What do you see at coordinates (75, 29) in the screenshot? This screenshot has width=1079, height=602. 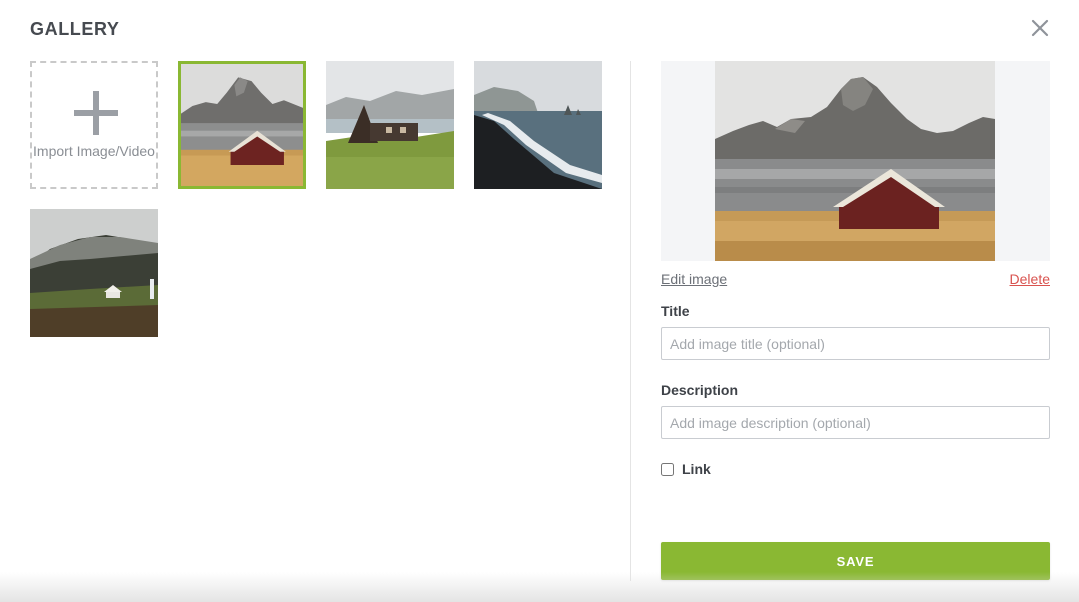 I see `modal-title: GALLERY` at bounding box center [75, 29].